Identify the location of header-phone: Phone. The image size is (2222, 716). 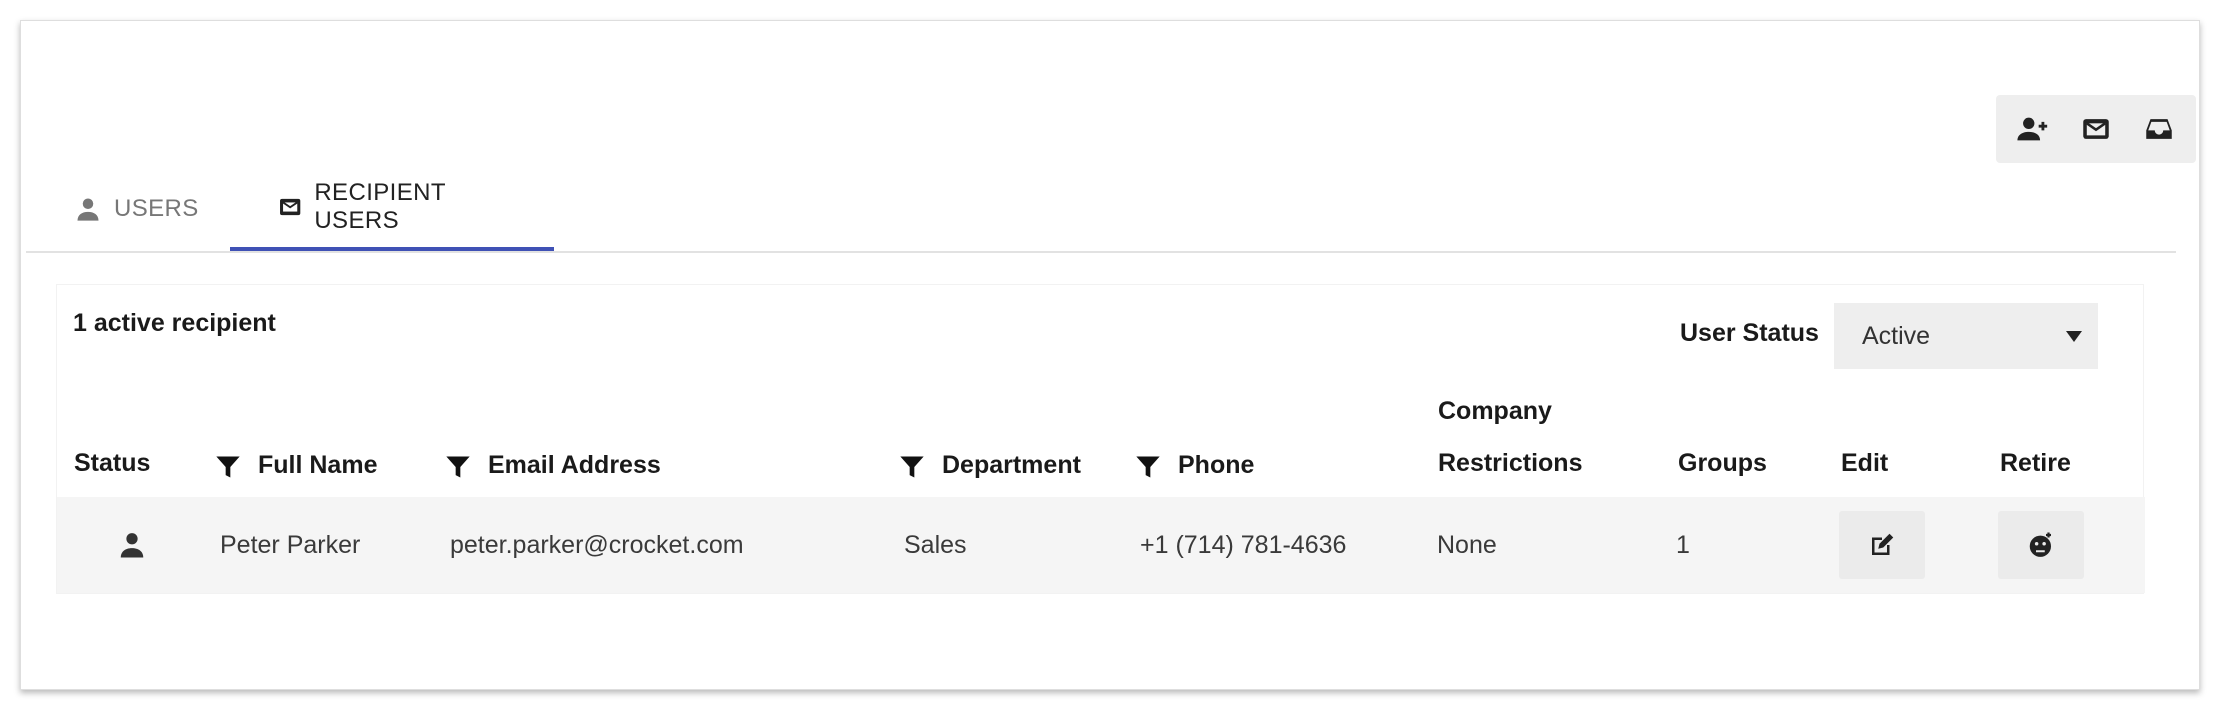
(1194, 465).